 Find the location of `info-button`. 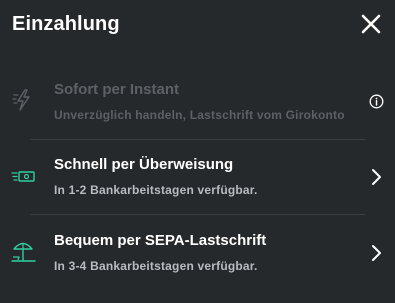

info-button is located at coordinates (376, 101).